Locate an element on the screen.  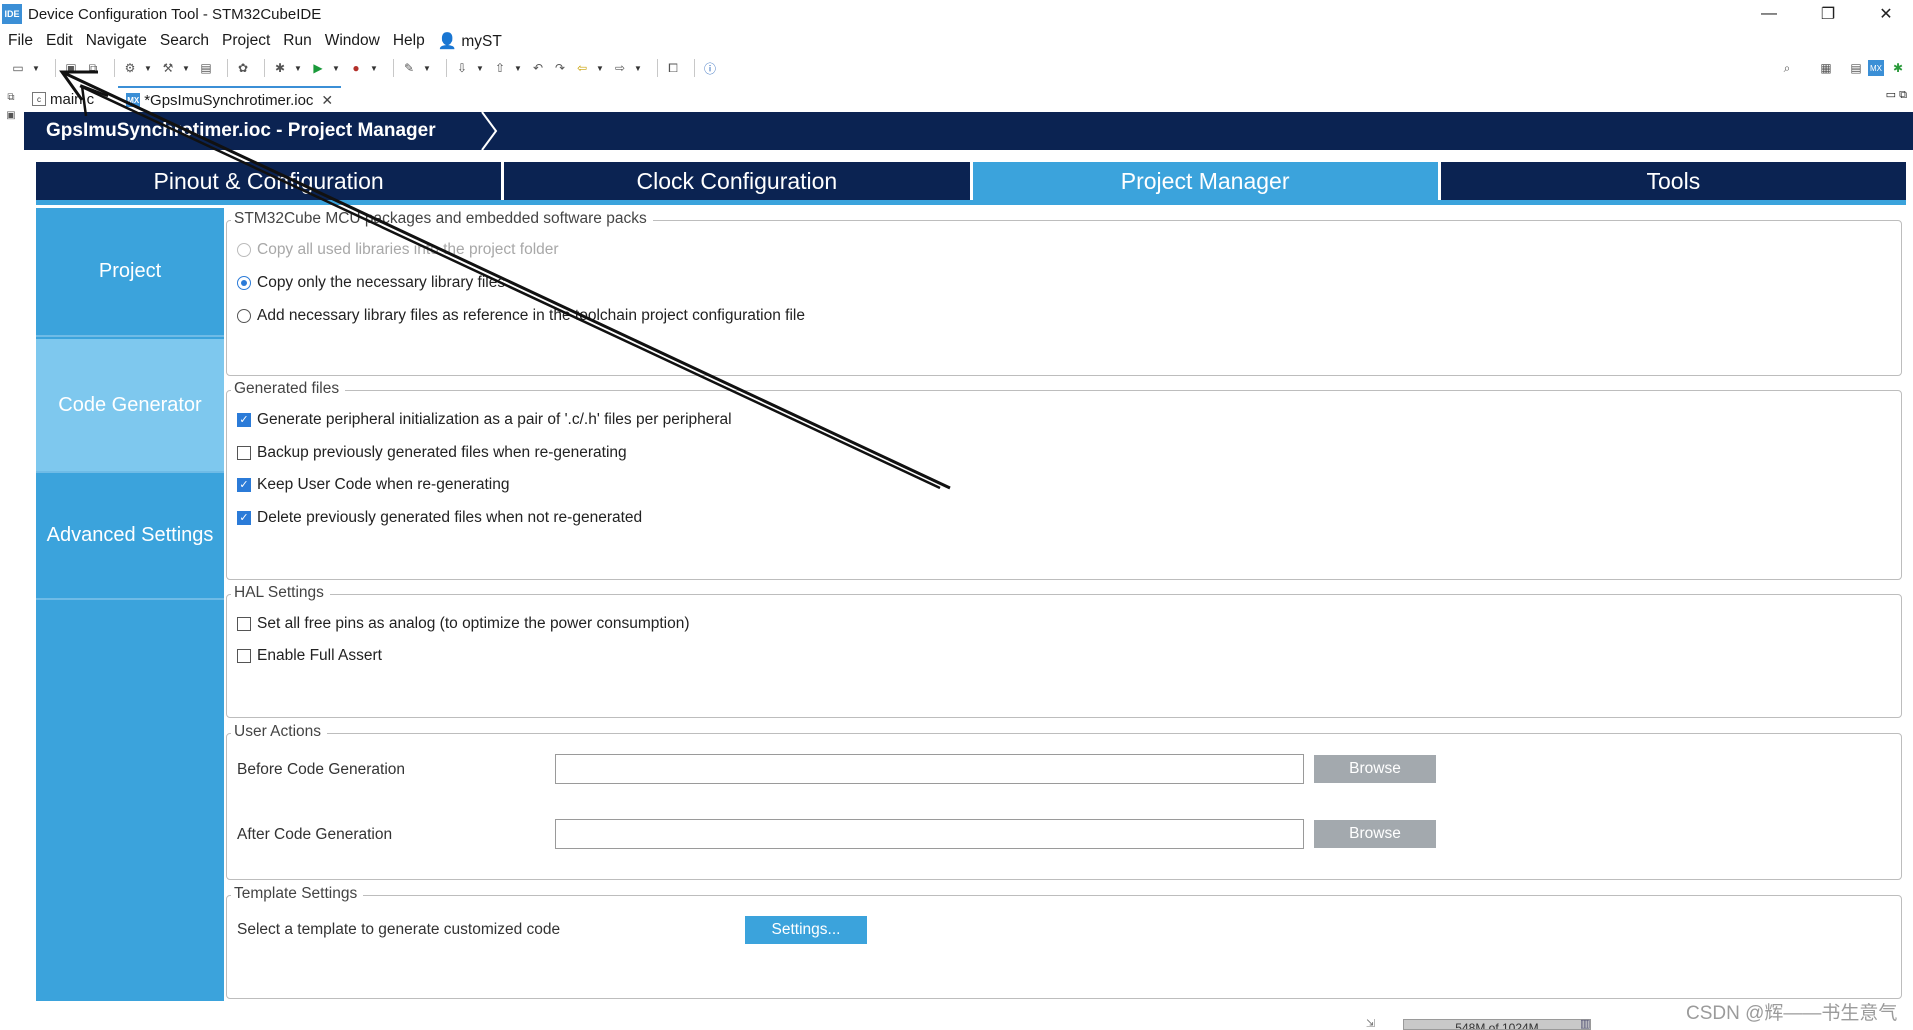
debug-icon: ✱ is located at coordinates (280, 68).